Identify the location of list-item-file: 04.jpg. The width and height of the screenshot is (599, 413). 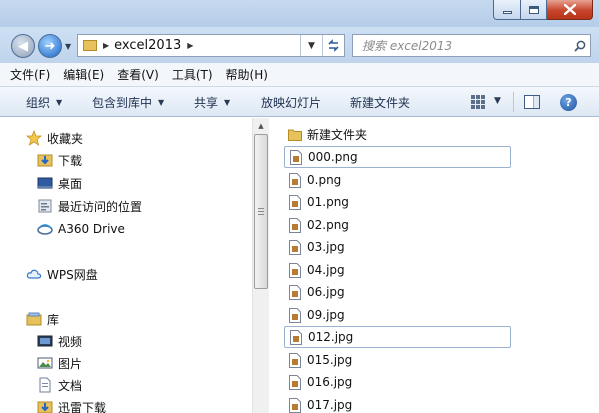
(397, 270).